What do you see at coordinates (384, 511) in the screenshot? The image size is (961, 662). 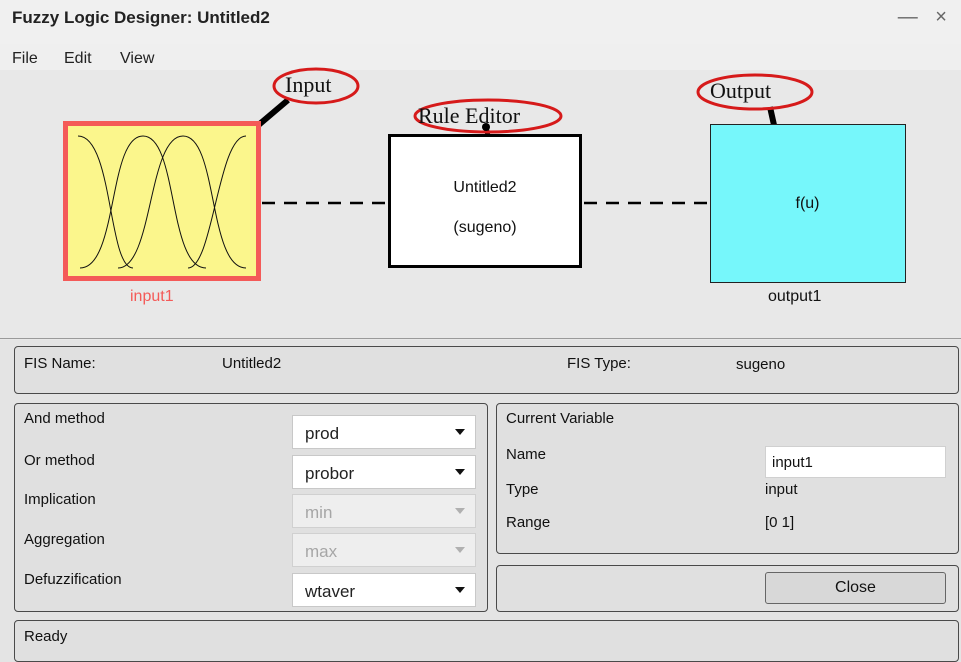 I see `implication-dropdown: min` at bounding box center [384, 511].